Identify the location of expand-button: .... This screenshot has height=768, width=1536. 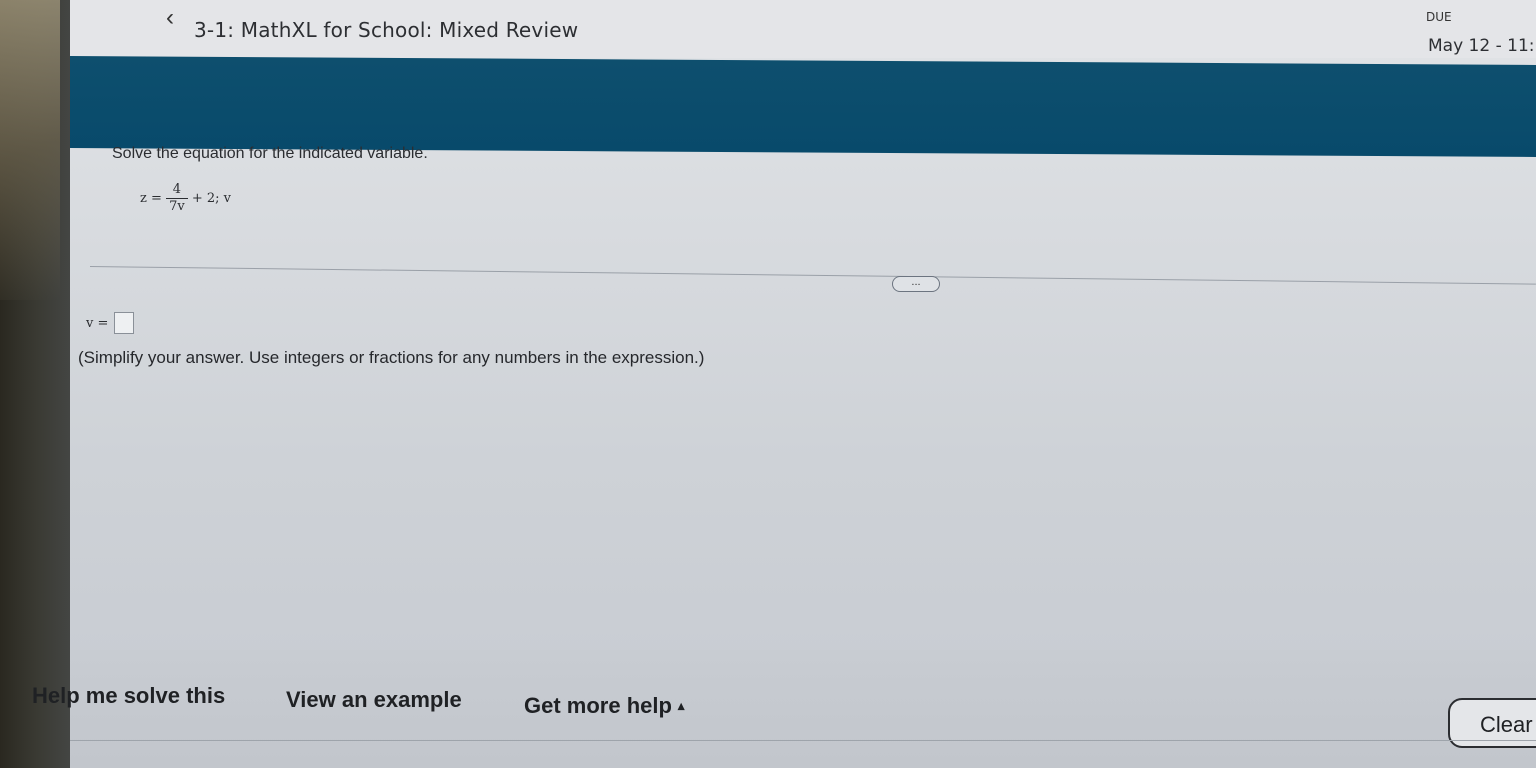
(916, 284).